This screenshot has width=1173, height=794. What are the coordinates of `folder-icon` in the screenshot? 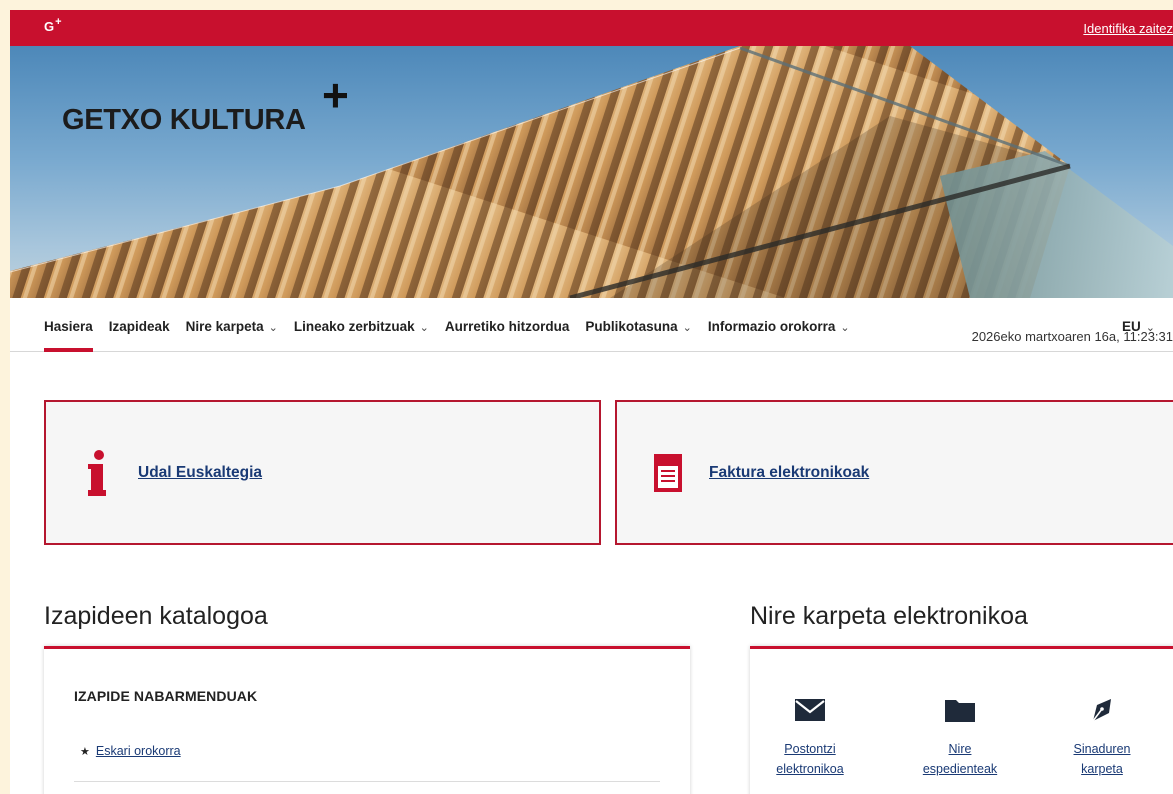 It's located at (960, 710).